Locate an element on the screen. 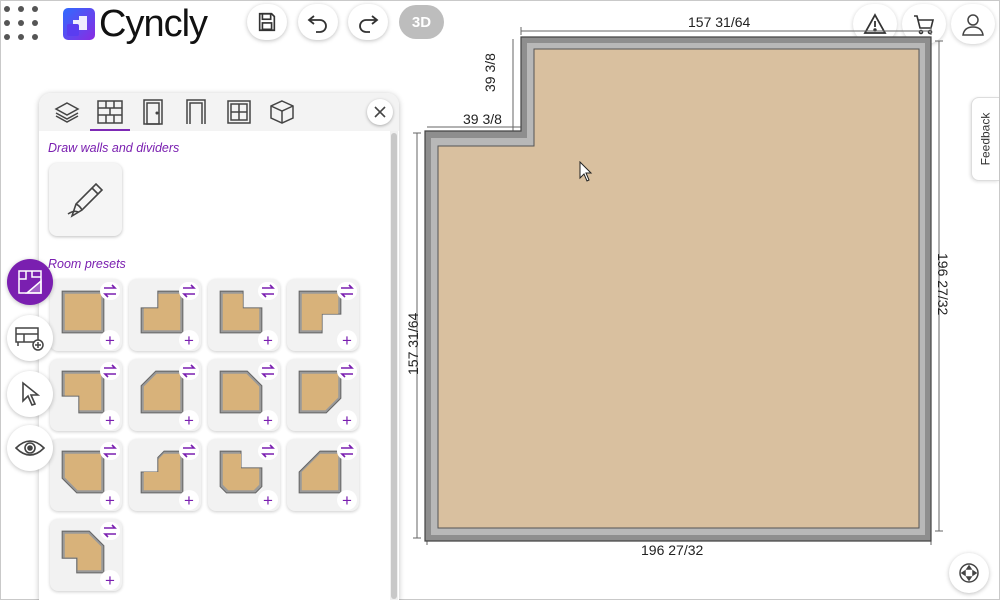 The width and height of the screenshot is (1000, 600). recenter-icon is located at coordinates (969, 573).